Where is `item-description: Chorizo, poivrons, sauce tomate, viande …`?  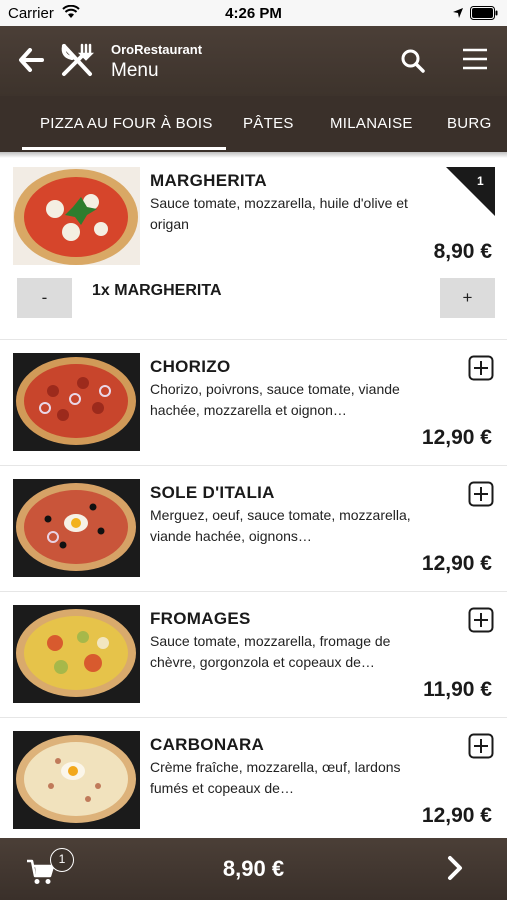 item-description: Chorizo, poivrons, sauce tomate, viande … is located at coordinates (275, 399).